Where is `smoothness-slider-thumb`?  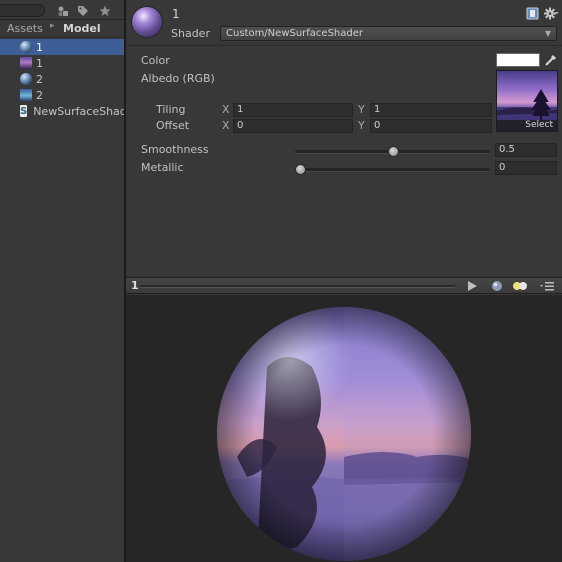 smoothness-slider-thumb is located at coordinates (393, 151).